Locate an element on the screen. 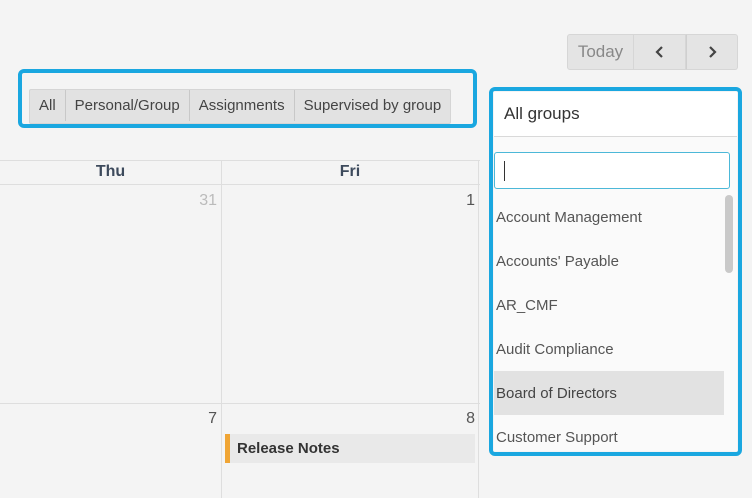  previous-button is located at coordinates (660, 52).